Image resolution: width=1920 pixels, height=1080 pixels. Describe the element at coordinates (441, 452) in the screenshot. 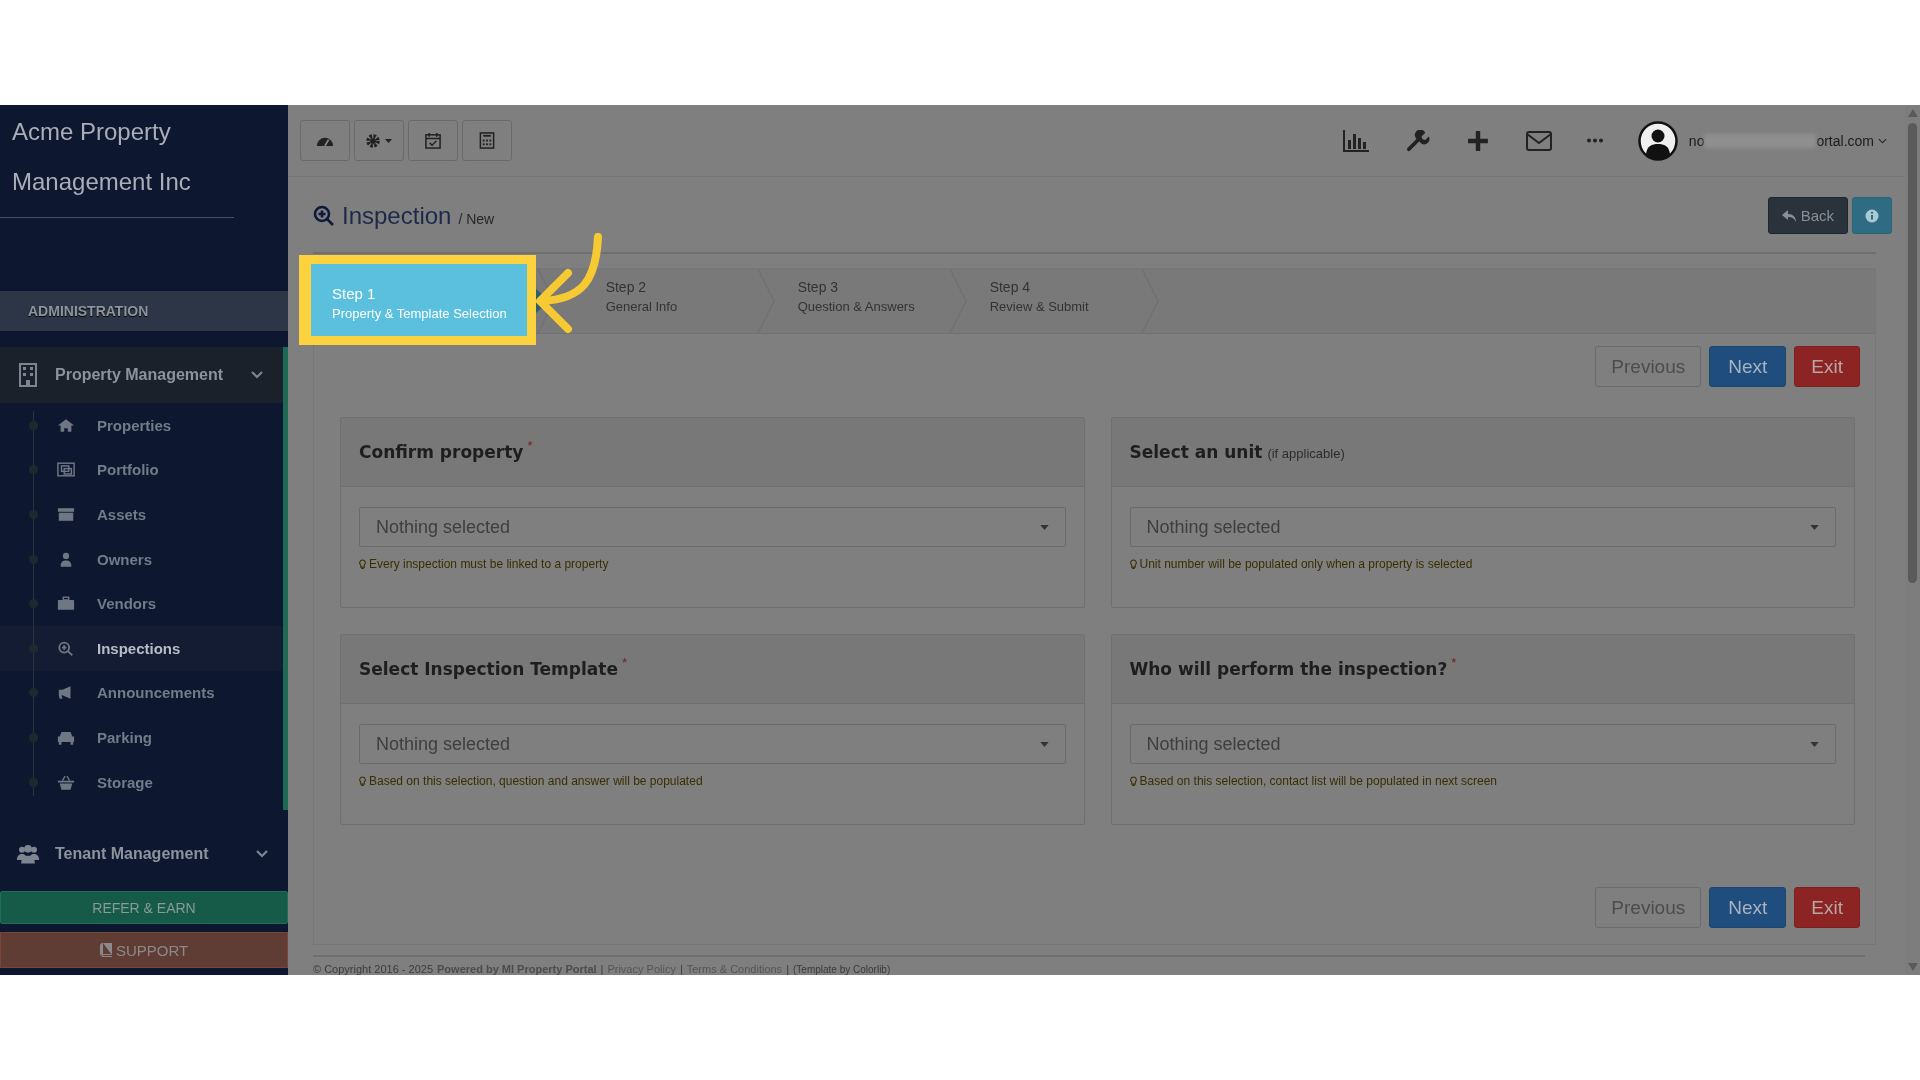

I see `card-title: Confirm property` at that location.